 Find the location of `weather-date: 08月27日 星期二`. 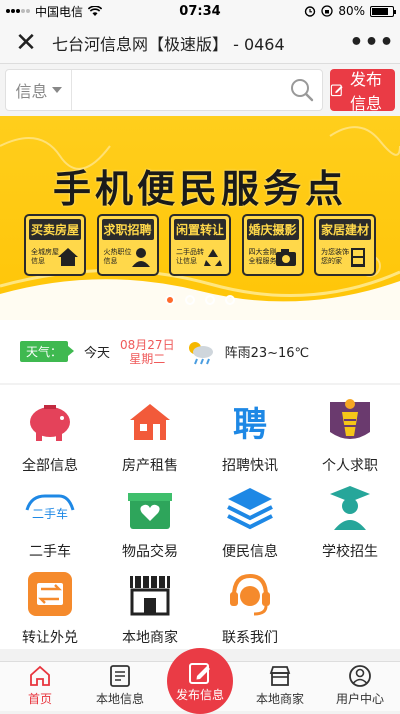

weather-date: 08月27日 星期二 is located at coordinates (147, 352).